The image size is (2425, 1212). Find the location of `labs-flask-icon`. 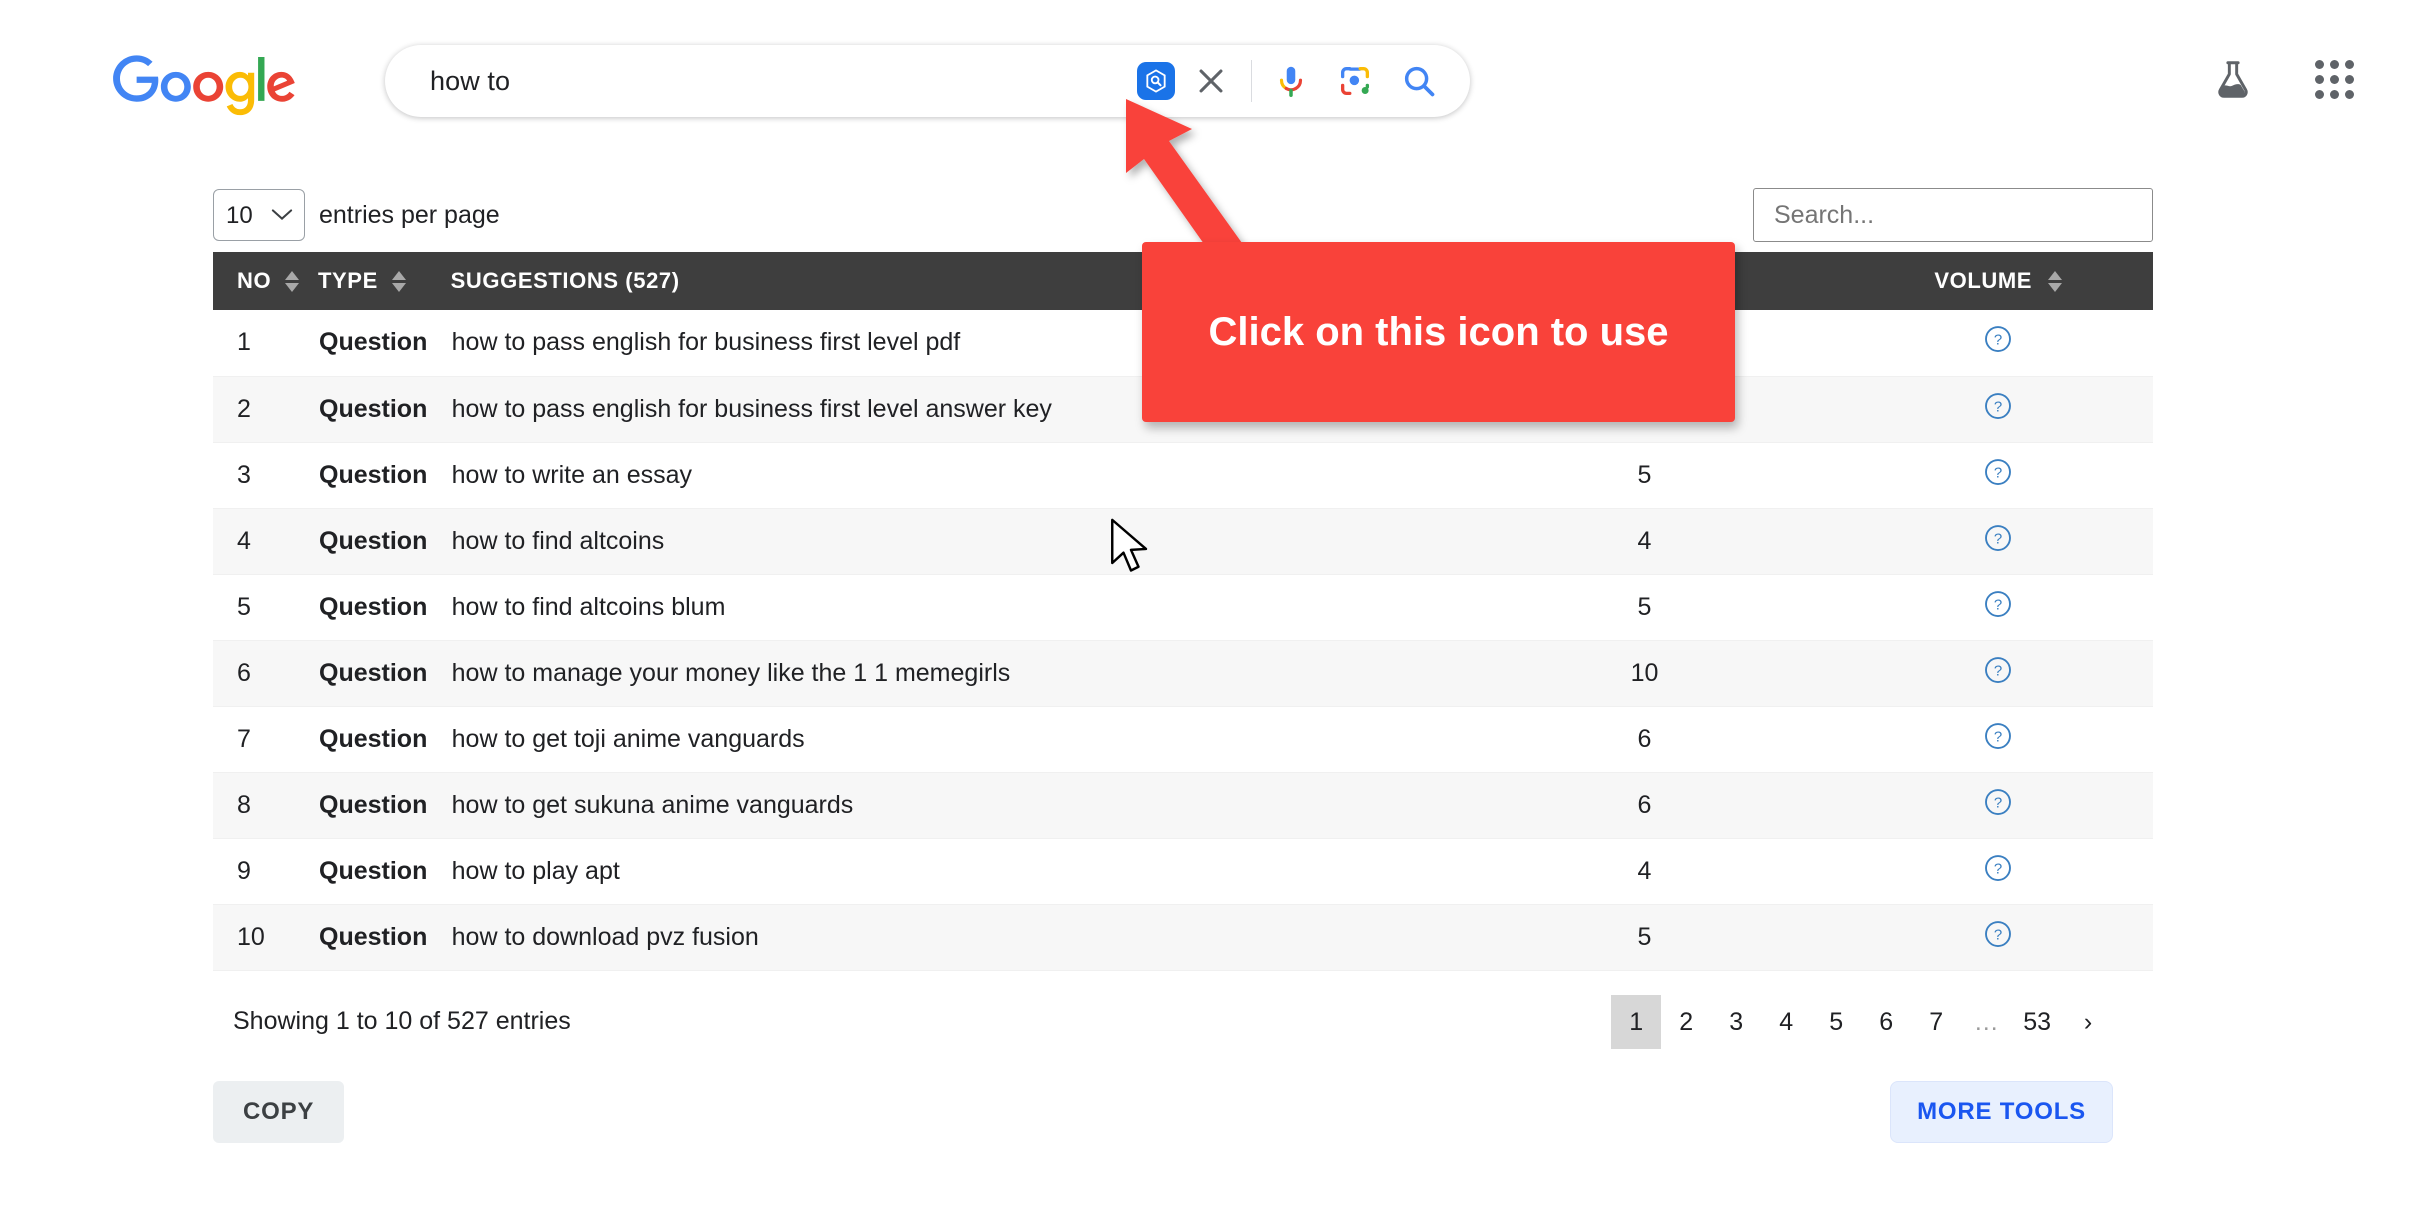

labs-flask-icon is located at coordinates (2233, 80).